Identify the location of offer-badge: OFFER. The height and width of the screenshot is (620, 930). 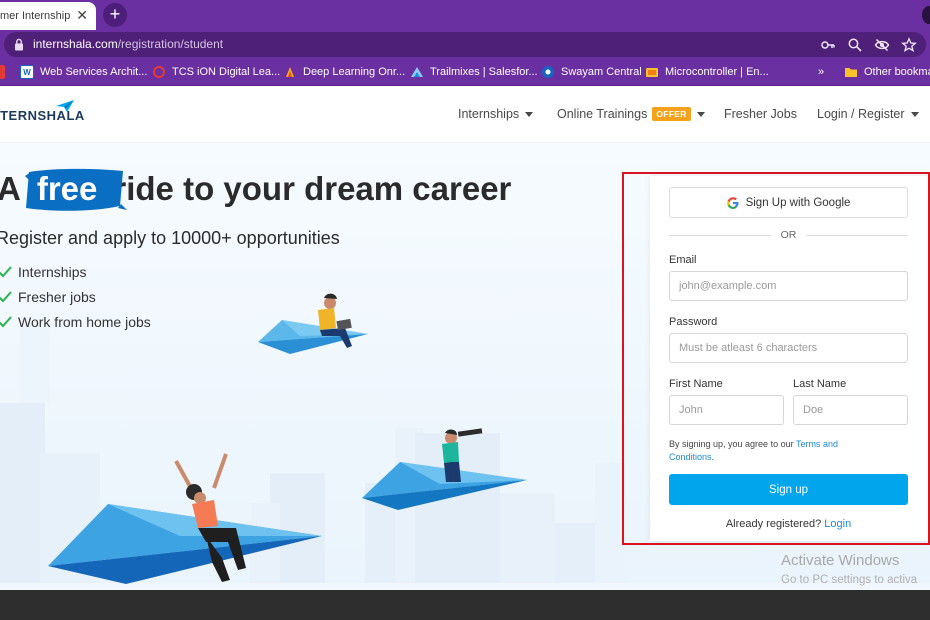
(671, 114).